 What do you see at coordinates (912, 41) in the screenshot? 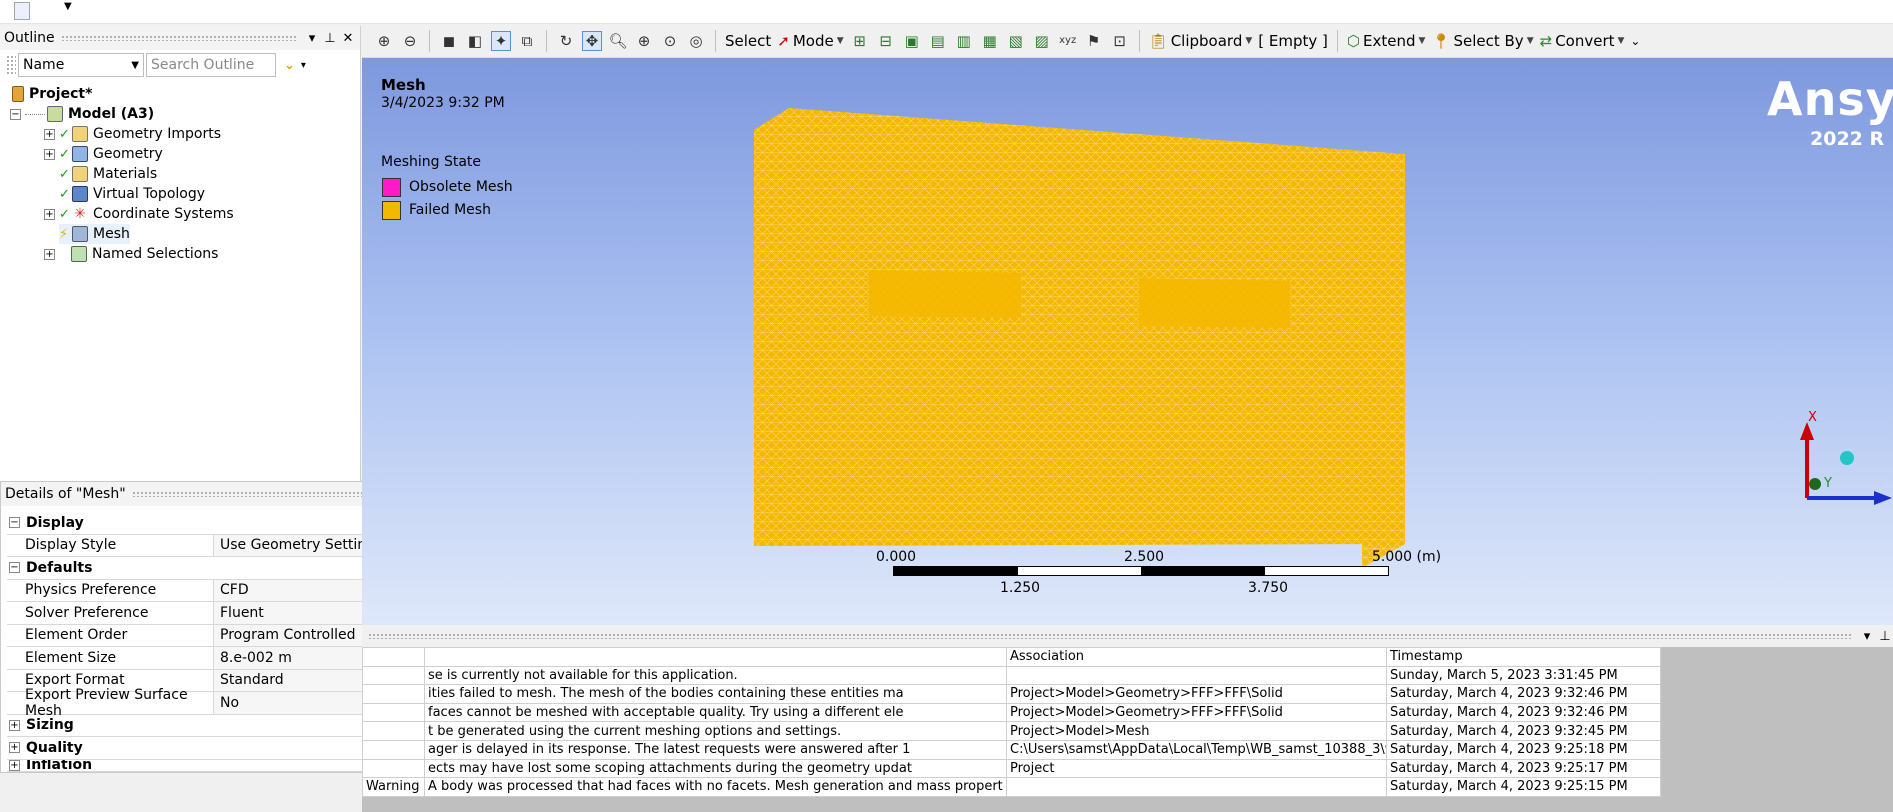
I see `select-face-icon: ▣` at bounding box center [912, 41].